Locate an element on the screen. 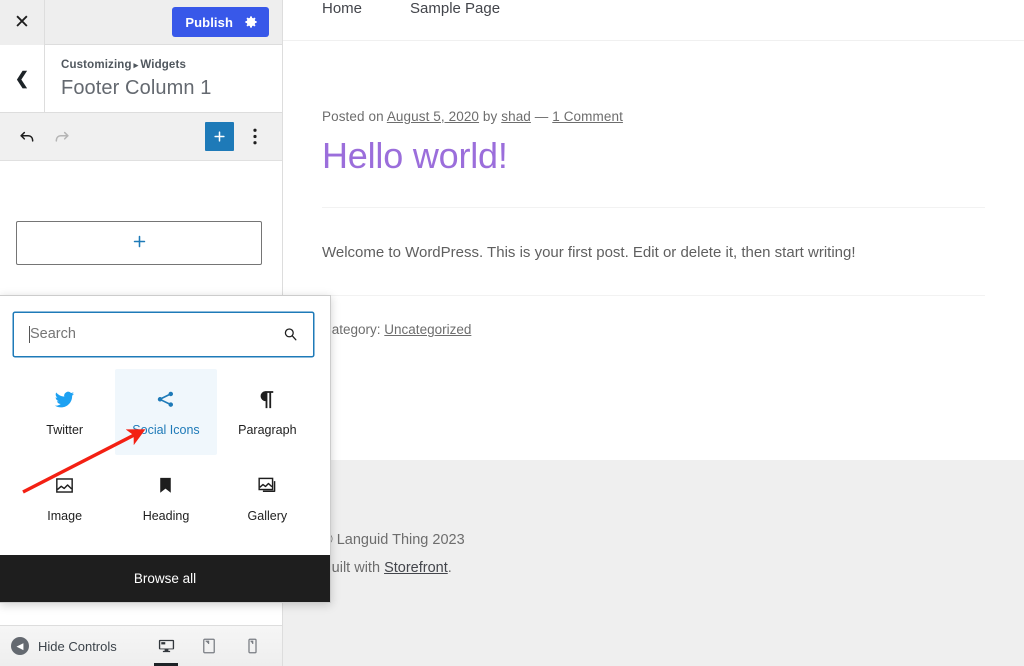 Image resolution: width=1024 pixels, height=666 pixels. breadcrumb: Customizing ▸ Widgets is located at coordinates (136, 65).